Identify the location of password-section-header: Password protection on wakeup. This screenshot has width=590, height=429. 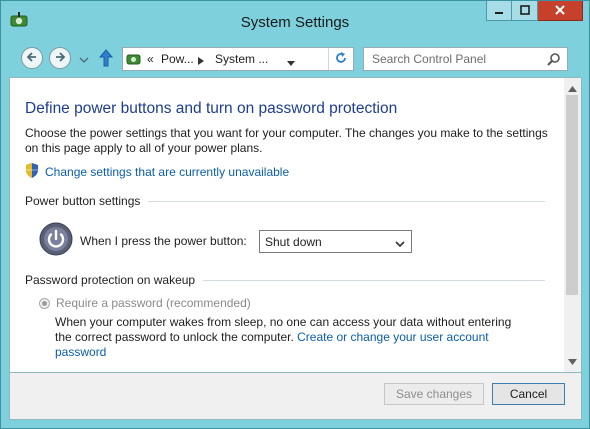
(285, 280).